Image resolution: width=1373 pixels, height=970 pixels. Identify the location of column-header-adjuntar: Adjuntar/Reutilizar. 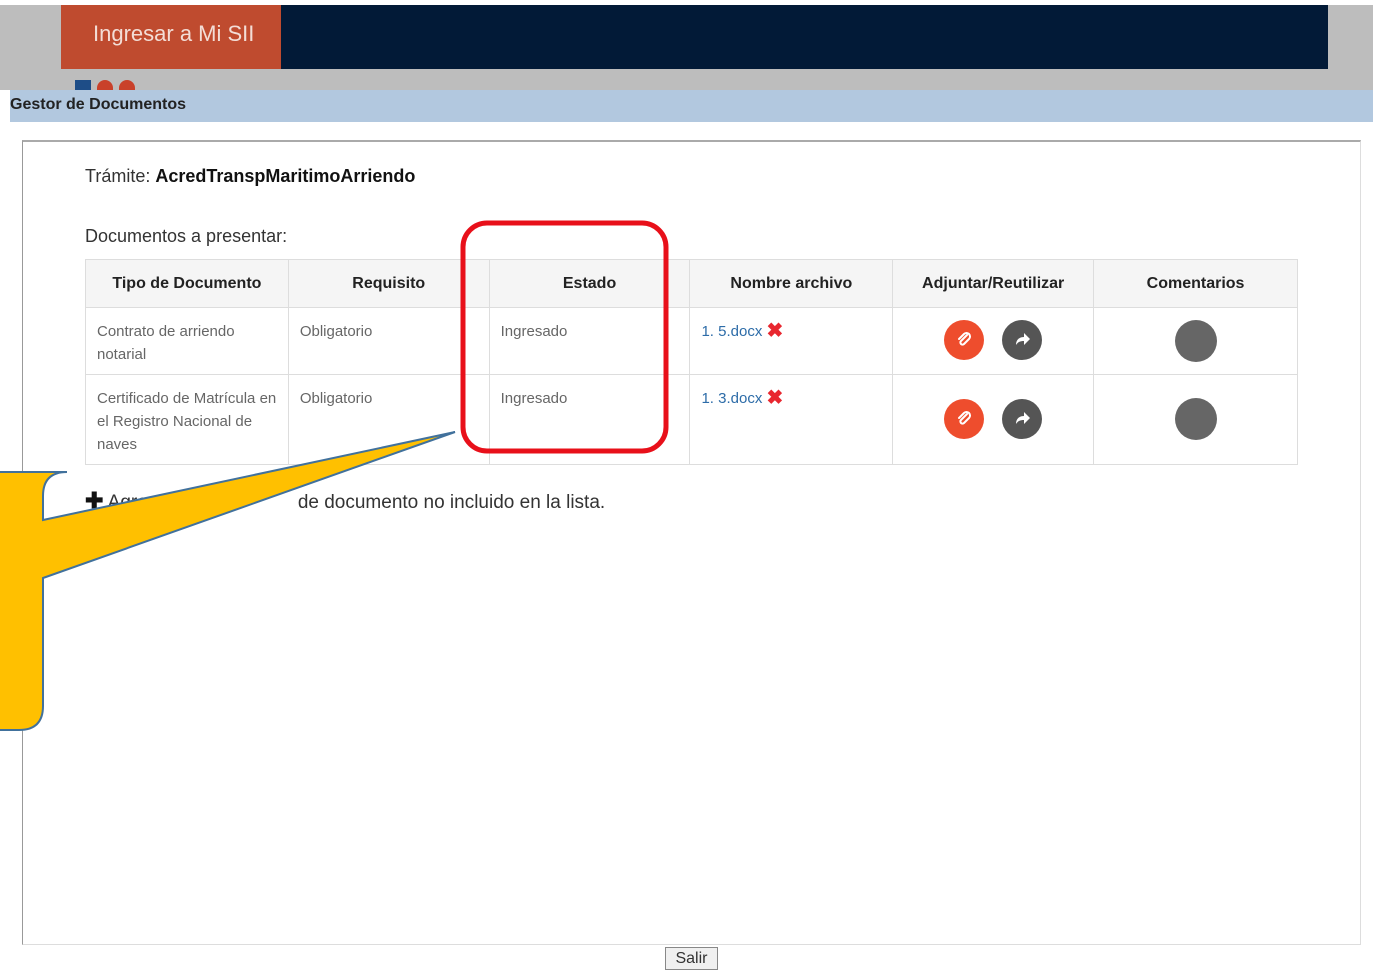
(993, 283).